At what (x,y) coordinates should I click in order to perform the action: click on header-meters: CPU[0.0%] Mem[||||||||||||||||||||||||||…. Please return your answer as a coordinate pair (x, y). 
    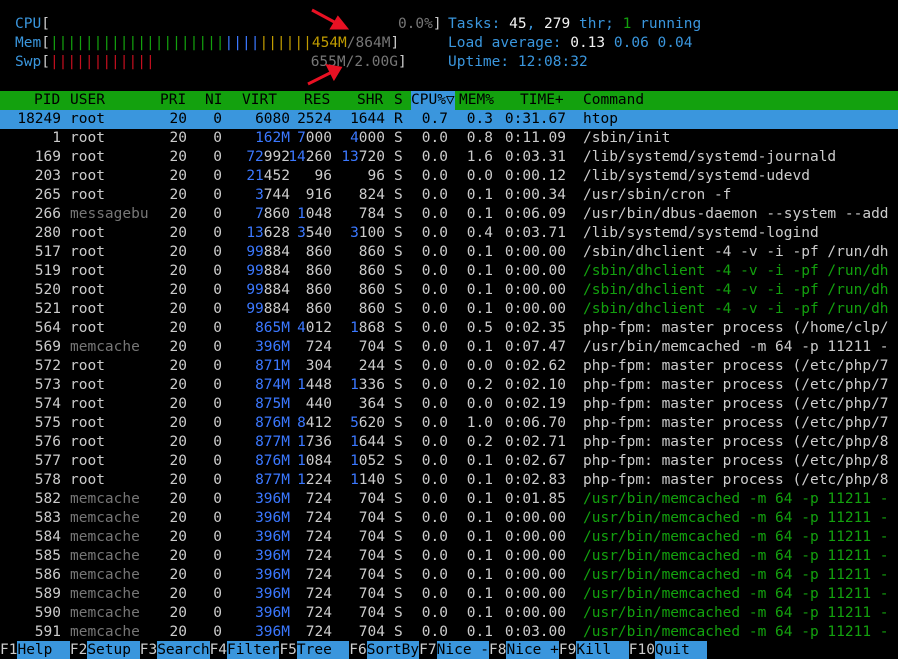
    Looking at the image, I should click on (449, 46).